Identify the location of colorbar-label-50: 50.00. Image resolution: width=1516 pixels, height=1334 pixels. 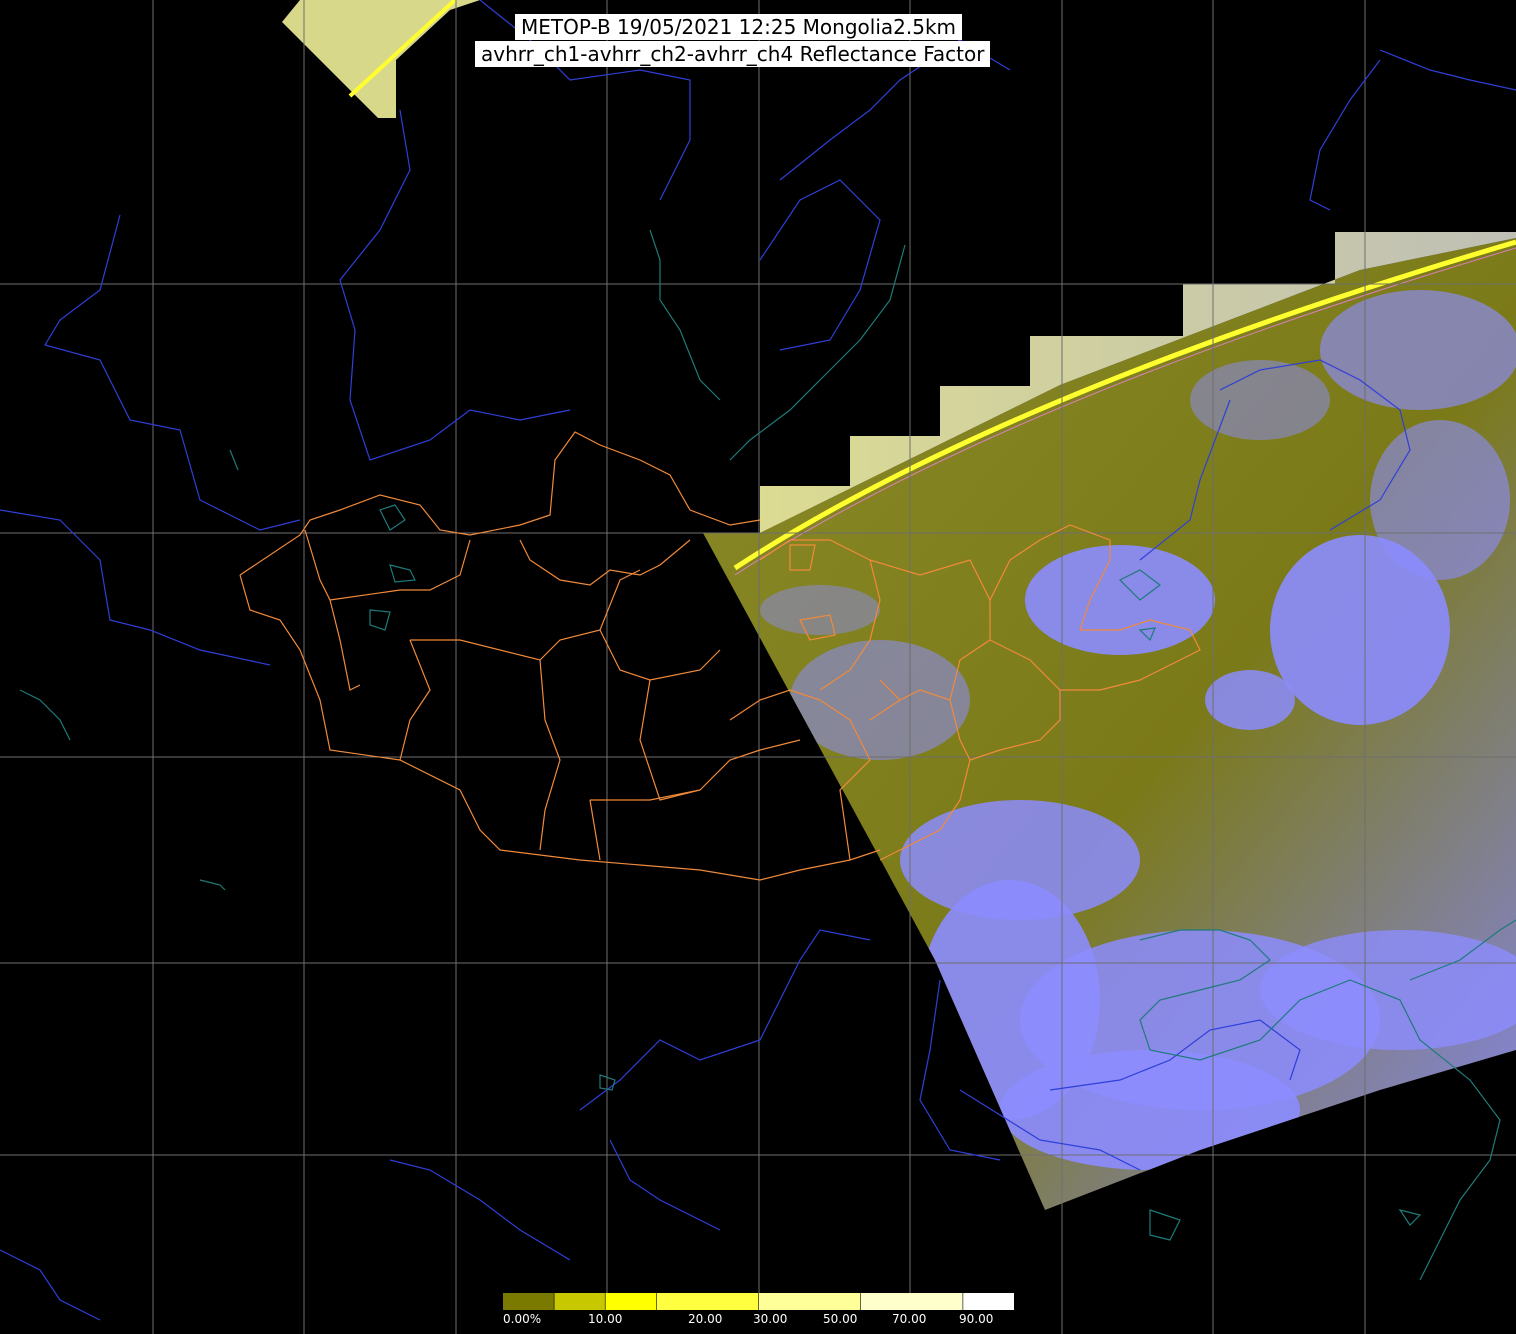
(840, 1319).